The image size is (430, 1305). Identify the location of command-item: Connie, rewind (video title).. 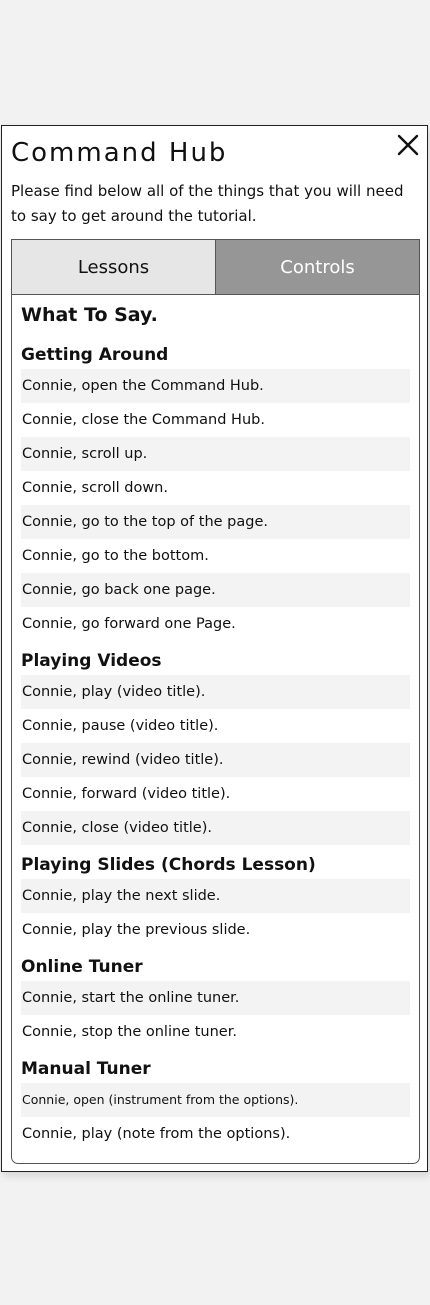
(215, 760).